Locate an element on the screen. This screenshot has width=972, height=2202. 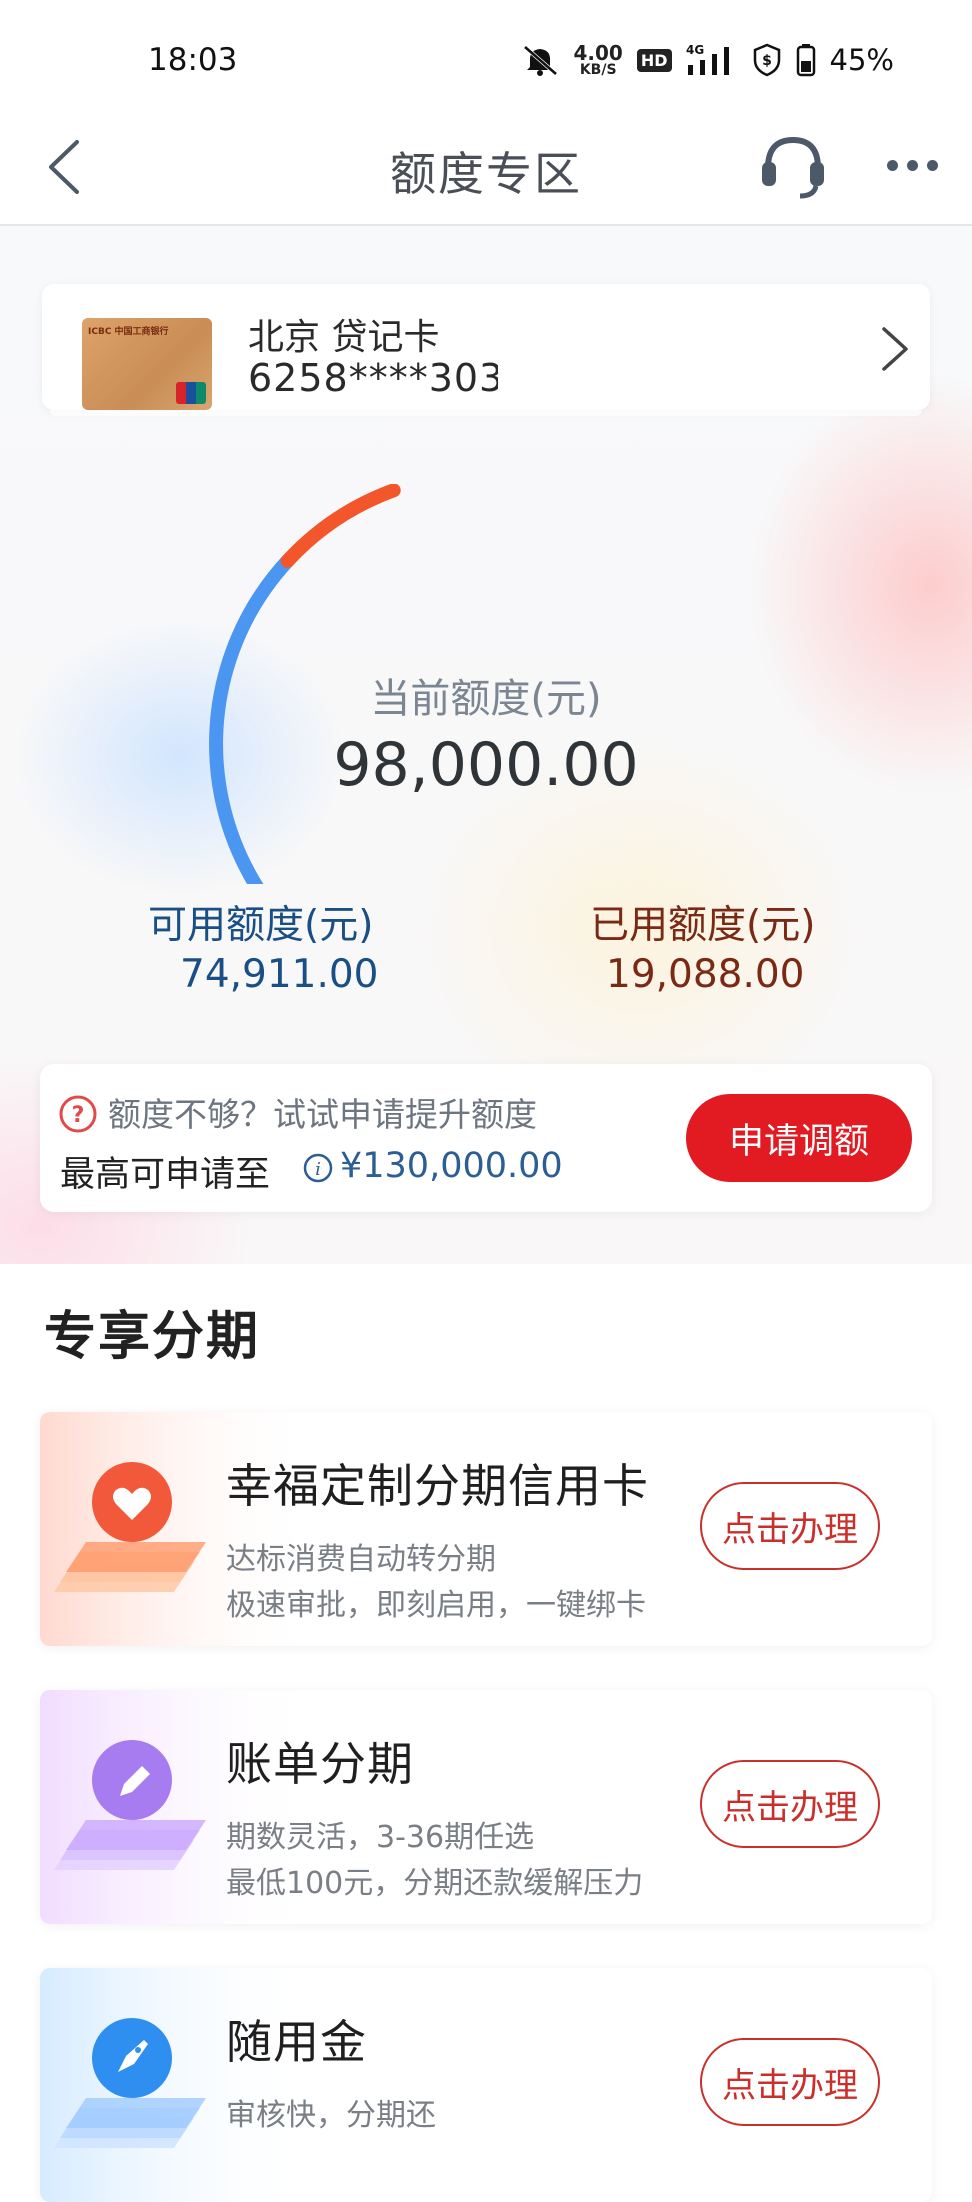
net-speed: 4.00 KB/S is located at coordinates (598, 60).